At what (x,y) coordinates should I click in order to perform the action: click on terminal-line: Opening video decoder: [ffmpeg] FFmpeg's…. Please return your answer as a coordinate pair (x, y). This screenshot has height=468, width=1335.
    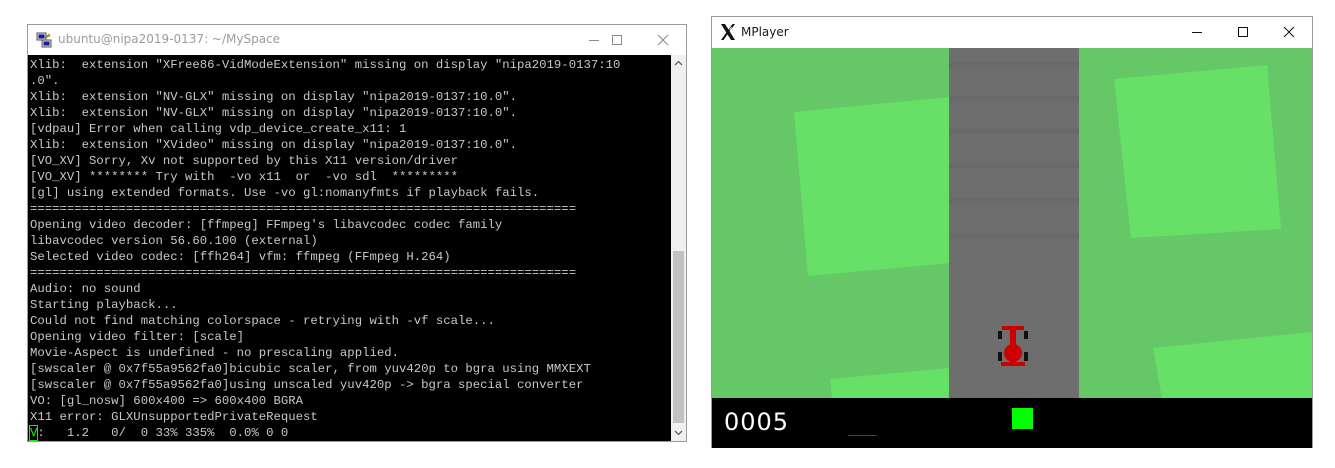
    Looking at the image, I should click on (266, 225).